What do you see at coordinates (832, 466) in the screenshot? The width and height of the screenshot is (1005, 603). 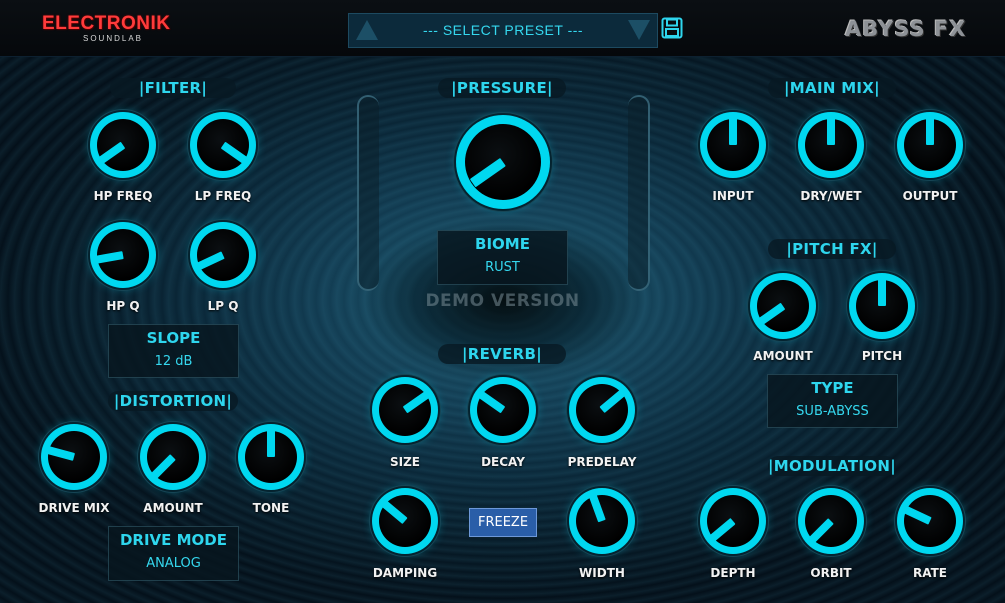 I see `modulation-section-title: |MODULATION|` at bounding box center [832, 466].